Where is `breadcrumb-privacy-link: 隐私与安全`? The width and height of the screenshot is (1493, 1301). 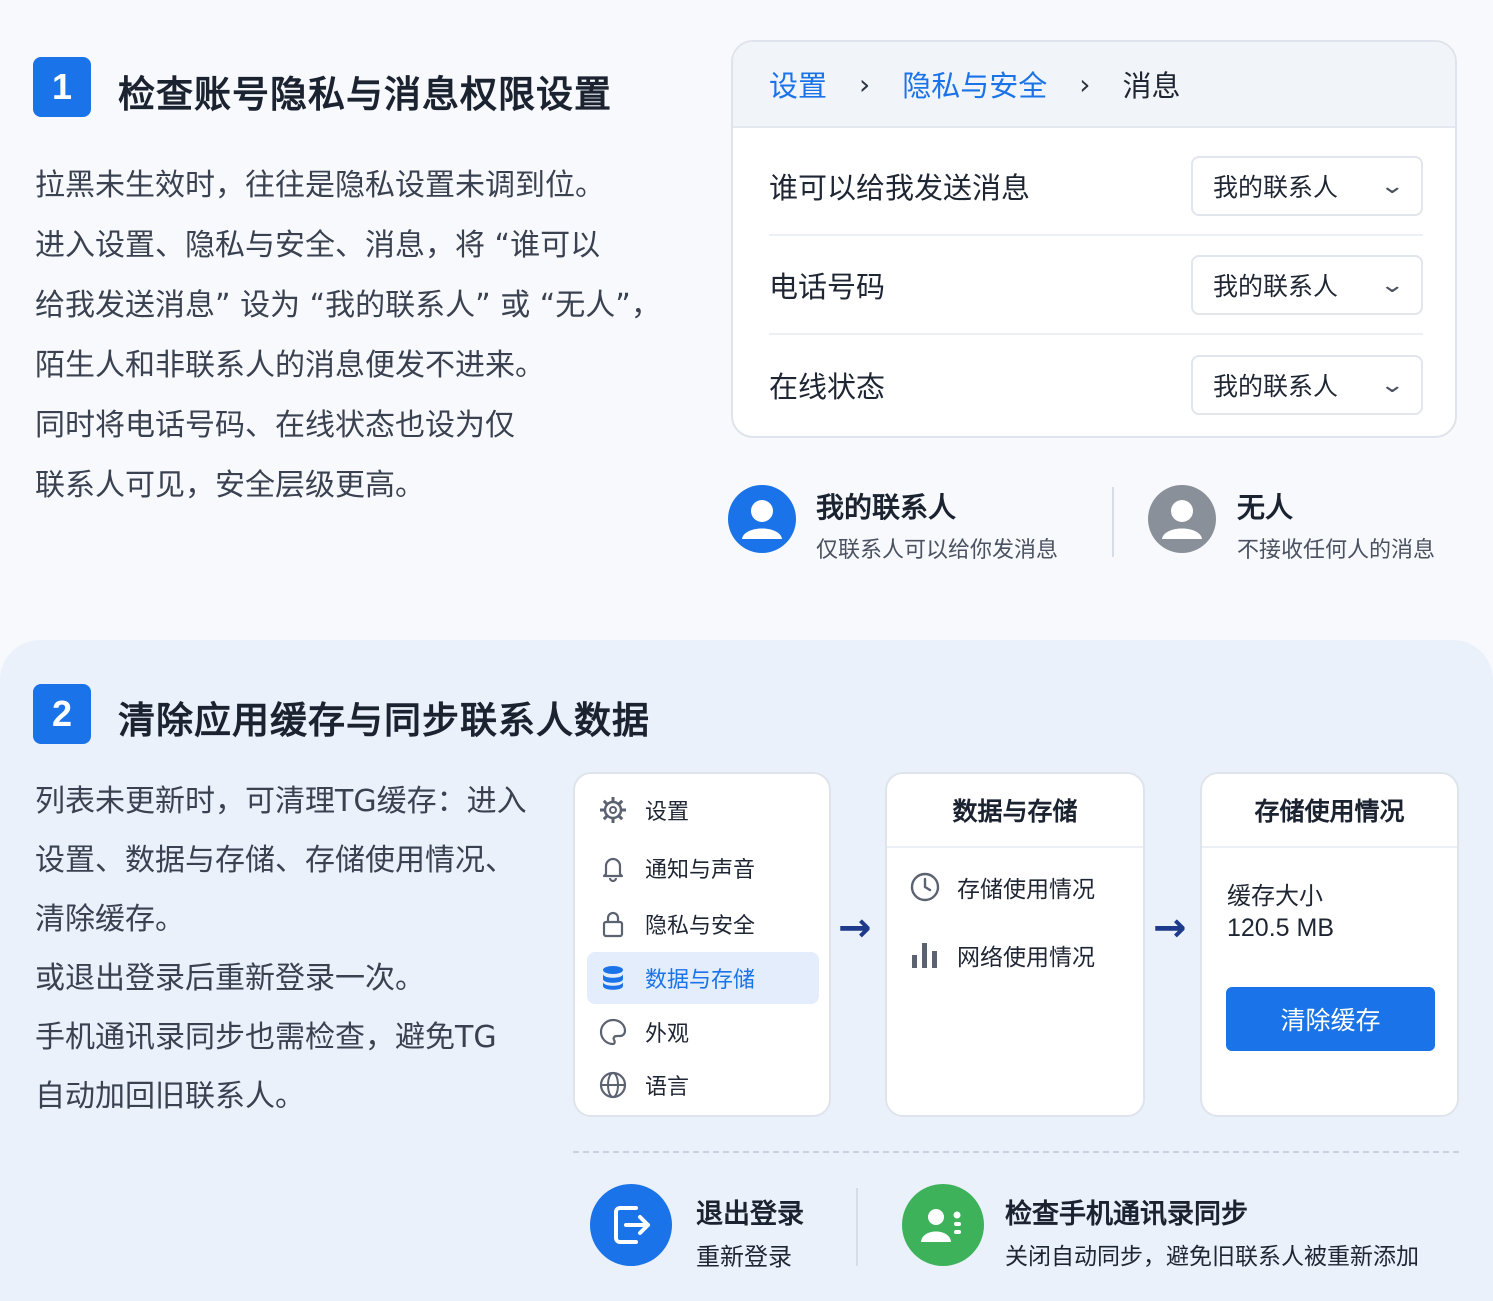
breadcrumb-privacy-link: 隐私与安全 is located at coordinates (974, 84).